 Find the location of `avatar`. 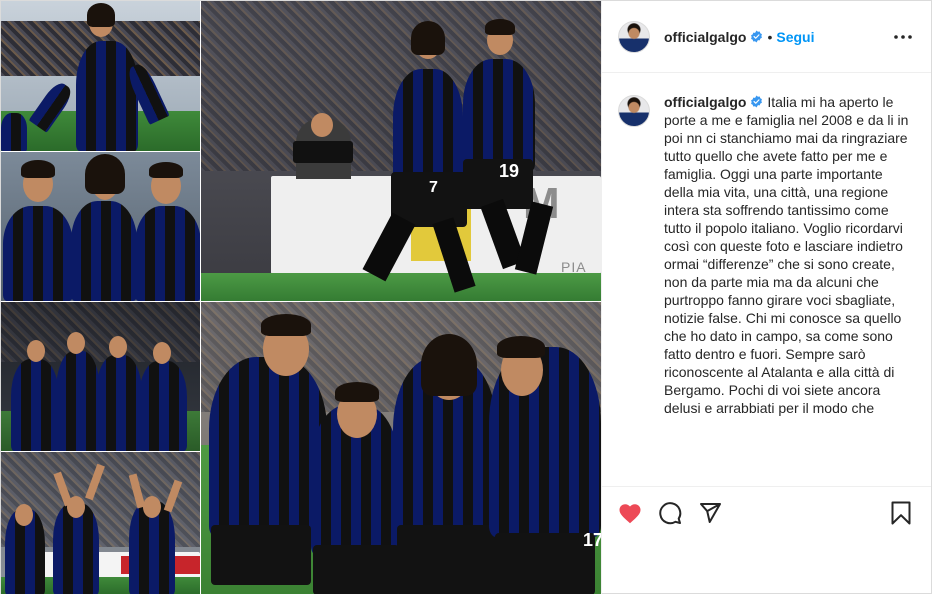

avatar is located at coordinates (634, 36).